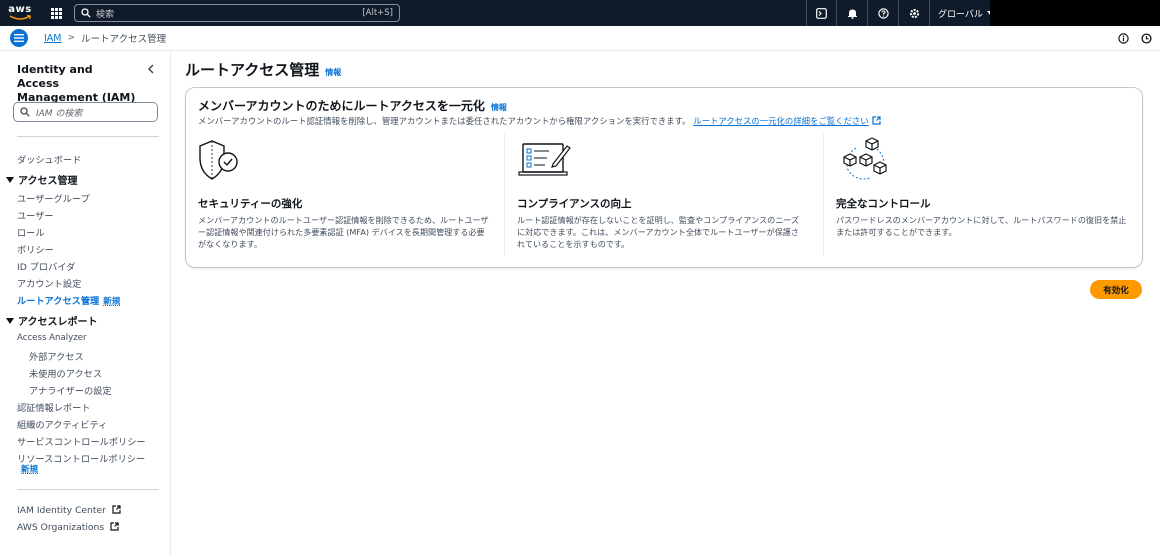  Describe the element at coordinates (56, 356) in the screenshot. I see `sidebar-item-external-access: 外部アクセス` at that location.